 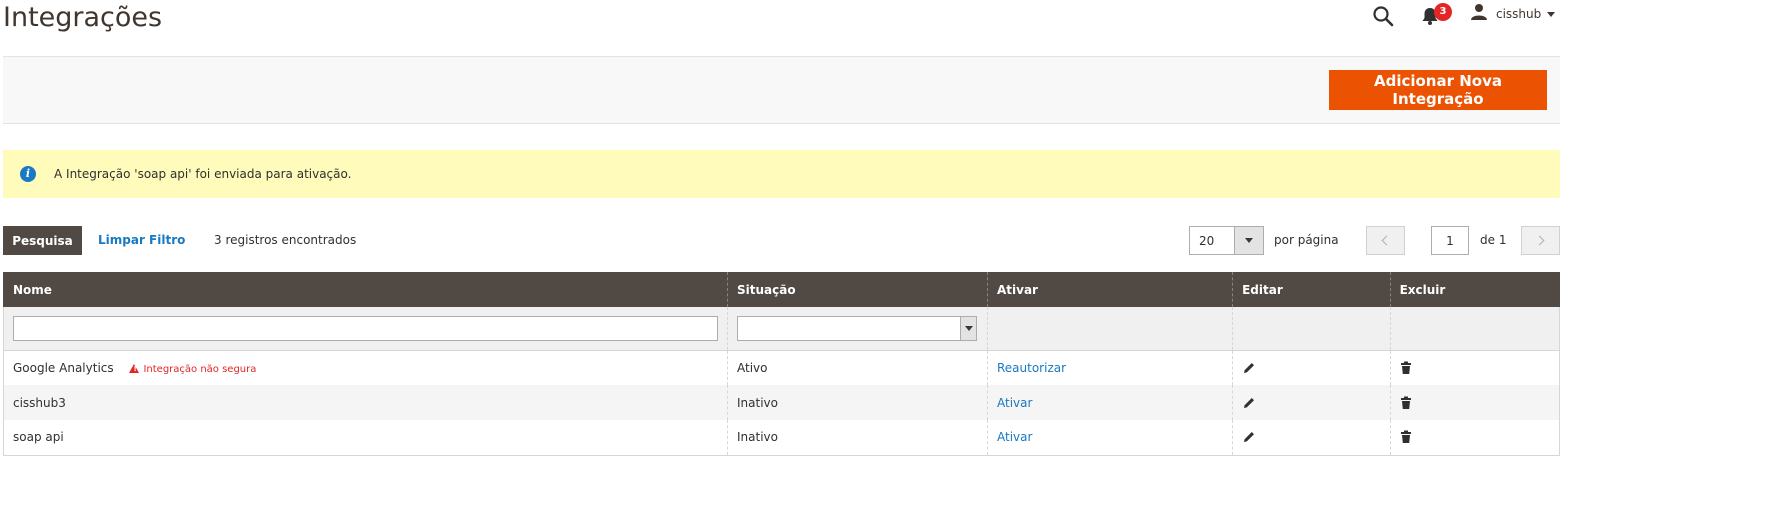 I want to click on table-row: soap api Inativo Ativar, so click(x=782, y=438).